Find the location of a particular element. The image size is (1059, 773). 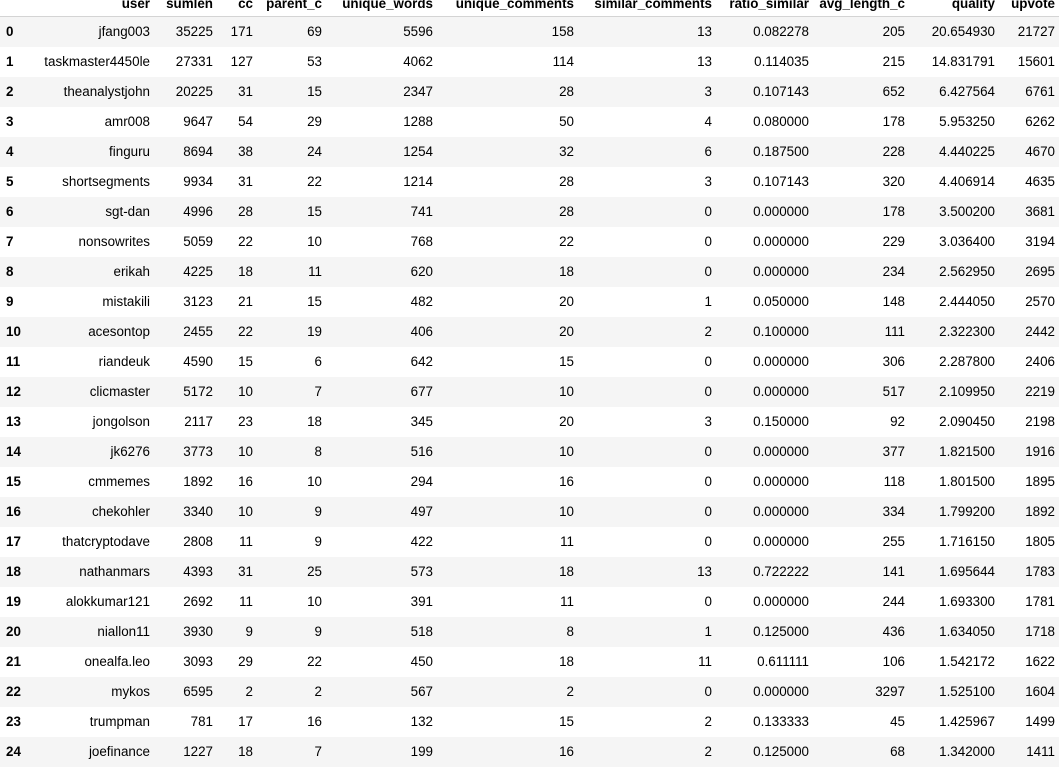

row-index: 22 is located at coordinates (13, 691).